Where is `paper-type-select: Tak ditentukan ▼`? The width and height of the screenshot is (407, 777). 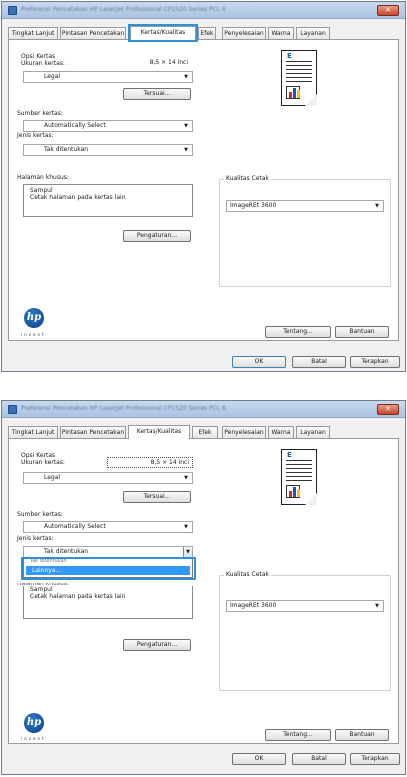 paper-type-select: Tak ditentukan ▼ is located at coordinates (108, 150).